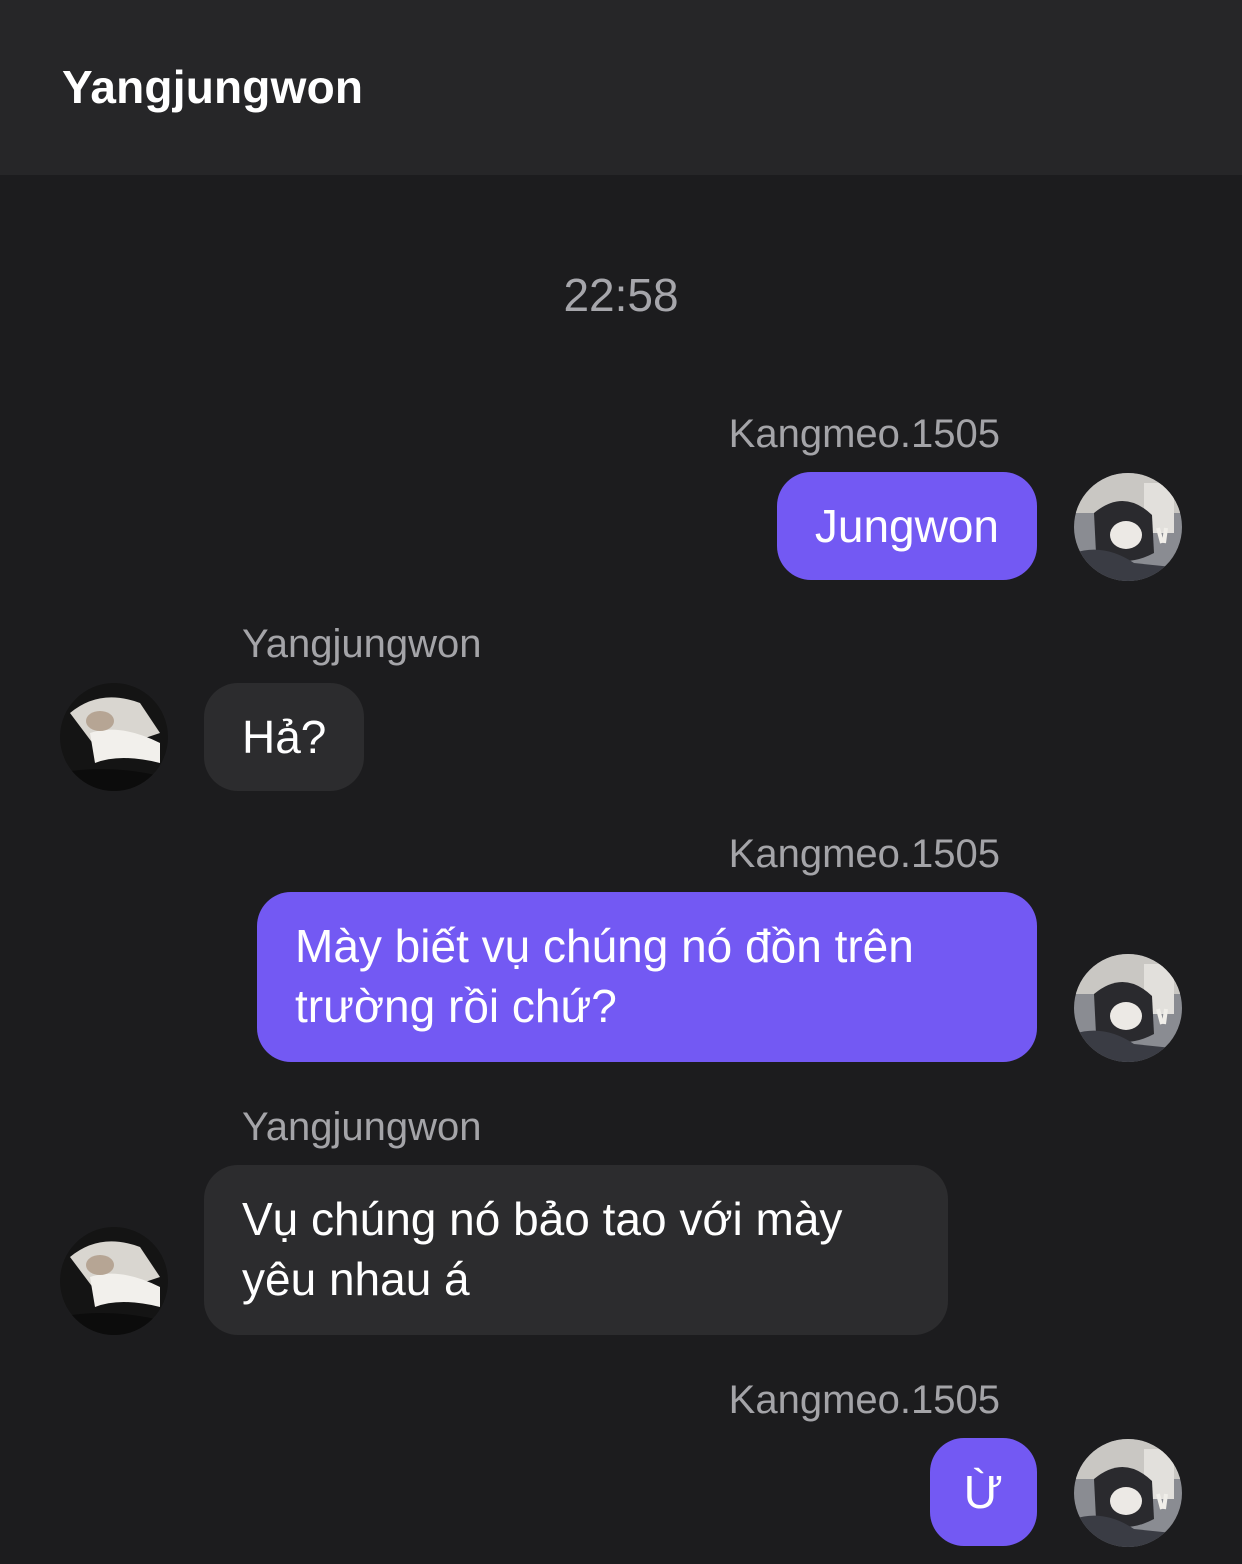 This screenshot has width=1242, height=1564. I want to click on message-bubble-received: Vụ chúng nó bảo tao với mày yêu nhau á, so click(576, 1250).